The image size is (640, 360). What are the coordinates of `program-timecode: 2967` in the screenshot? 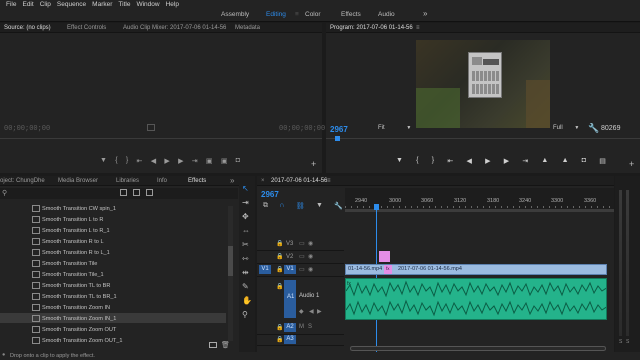 It's located at (339, 129).